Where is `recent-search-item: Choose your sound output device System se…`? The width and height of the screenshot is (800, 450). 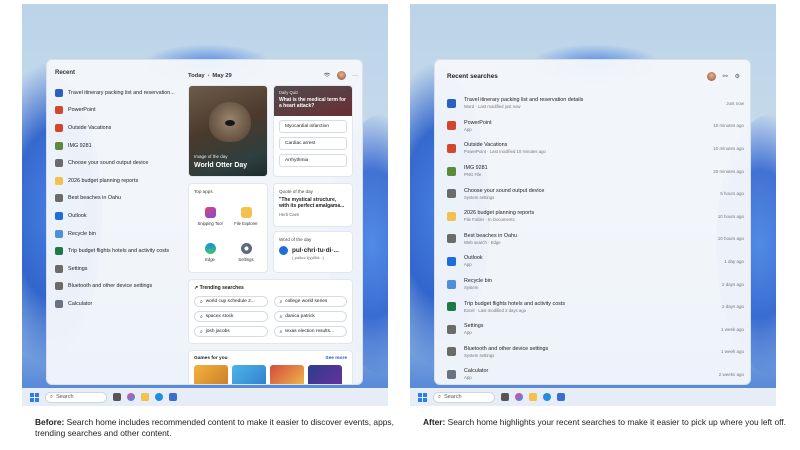 recent-search-item: Choose your sound output device System se… is located at coordinates (595, 193).